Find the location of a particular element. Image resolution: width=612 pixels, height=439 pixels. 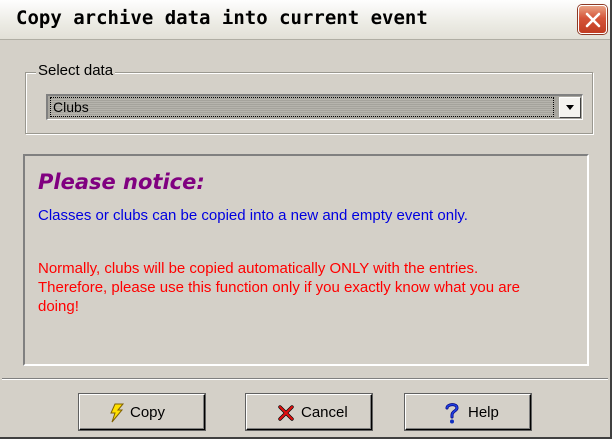

x-mark-icon is located at coordinates (286, 413).